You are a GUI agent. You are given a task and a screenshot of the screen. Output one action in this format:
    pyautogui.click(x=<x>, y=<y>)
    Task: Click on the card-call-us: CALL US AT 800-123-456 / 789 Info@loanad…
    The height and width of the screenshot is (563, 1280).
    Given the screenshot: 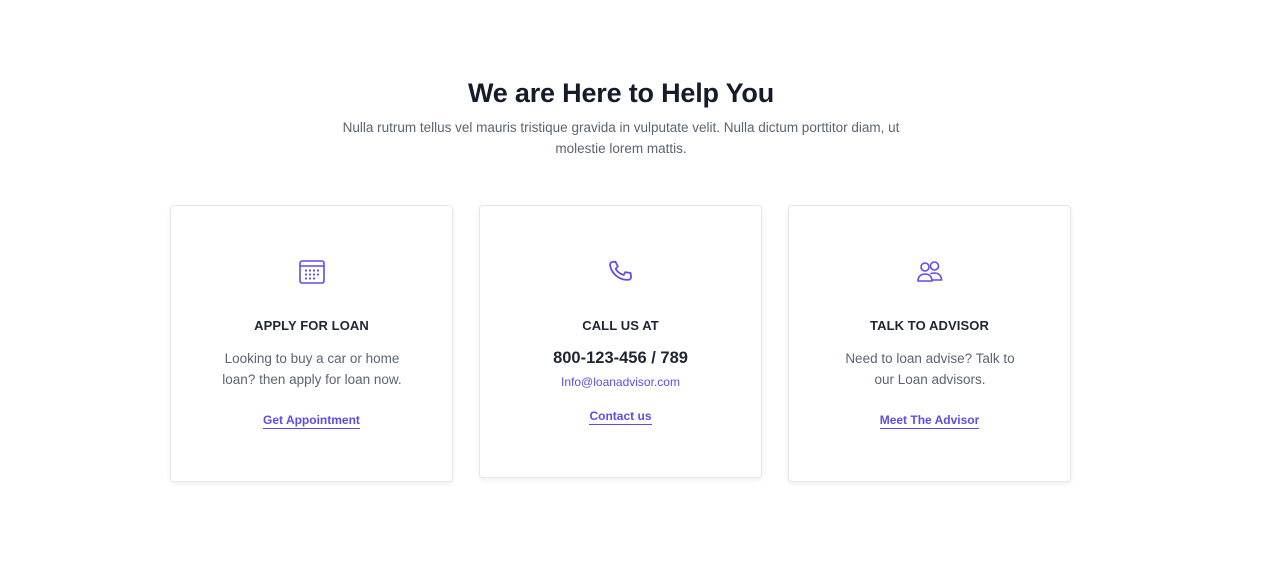 What is the action you would take?
    pyautogui.click(x=620, y=341)
    